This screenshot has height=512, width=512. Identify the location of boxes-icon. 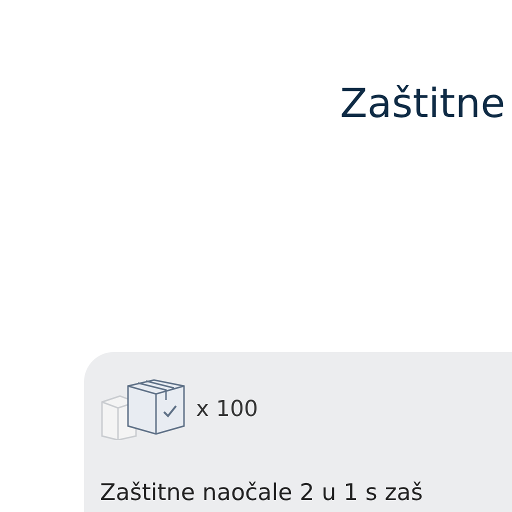
(144, 409).